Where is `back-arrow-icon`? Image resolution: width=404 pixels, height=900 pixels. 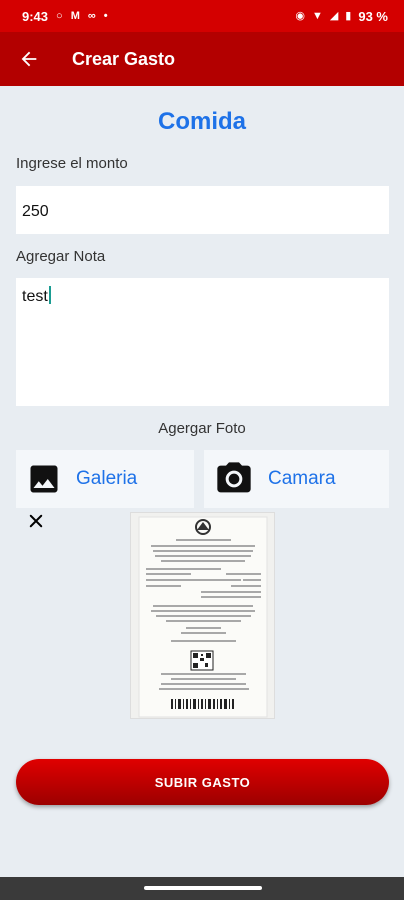 back-arrow-icon is located at coordinates (29, 59).